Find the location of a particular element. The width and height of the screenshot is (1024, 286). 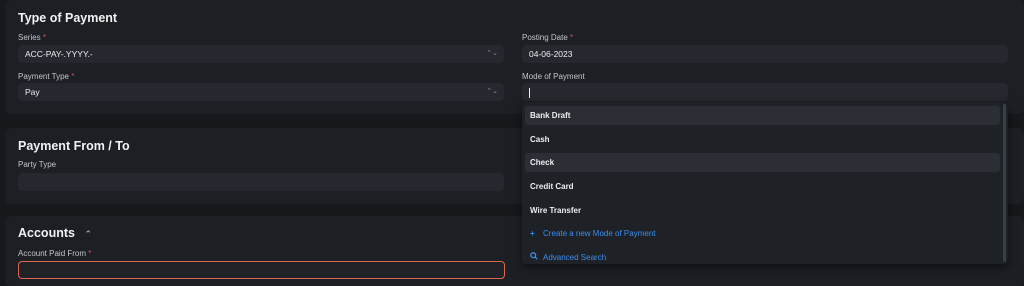

dropdown-option-cash: Cash is located at coordinates (762, 139).